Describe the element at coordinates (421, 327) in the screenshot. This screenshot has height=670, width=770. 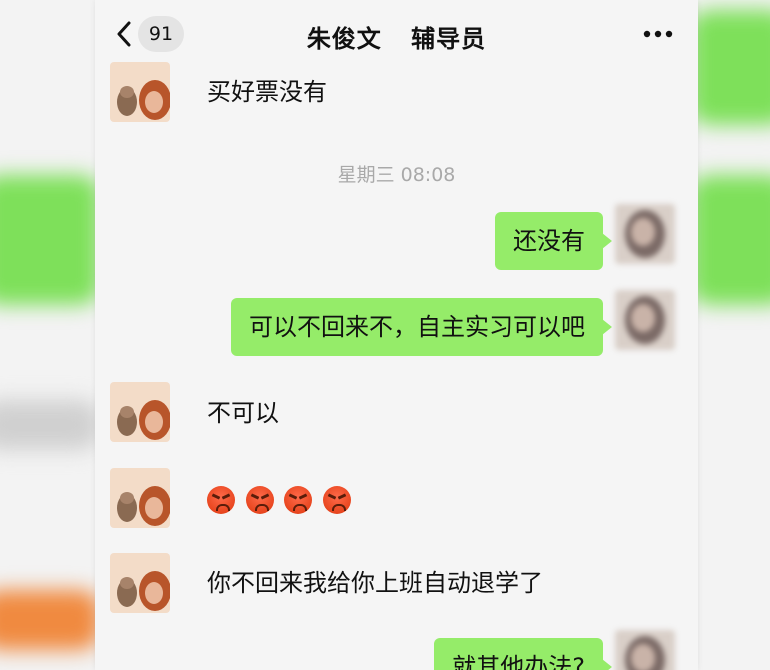
I see `outgoing-message: 可以不回来不，自主实习可以吧` at that location.